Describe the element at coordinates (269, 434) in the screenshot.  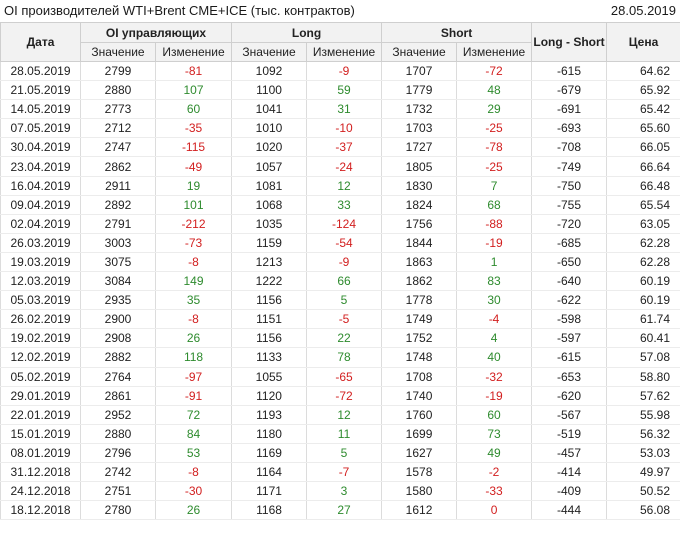
I see `cell-long-value: 1180` at that location.